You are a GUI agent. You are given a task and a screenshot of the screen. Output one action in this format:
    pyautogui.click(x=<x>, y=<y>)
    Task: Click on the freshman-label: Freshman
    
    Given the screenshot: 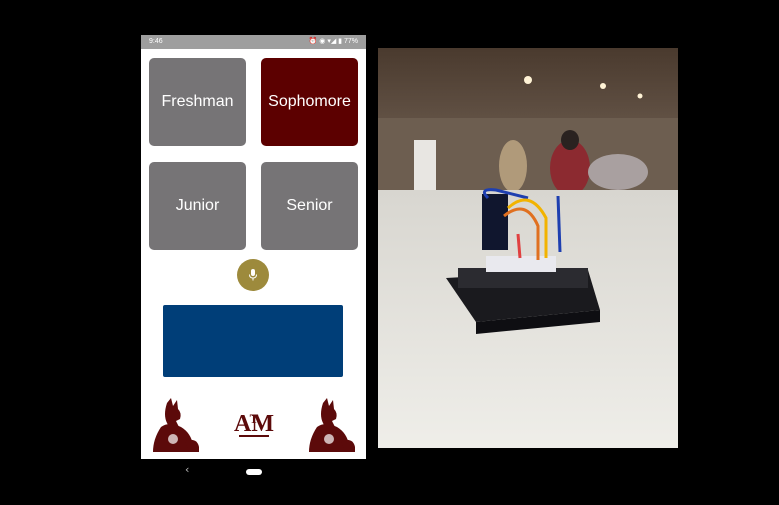 What is the action you would take?
    pyautogui.click(x=197, y=101)
    